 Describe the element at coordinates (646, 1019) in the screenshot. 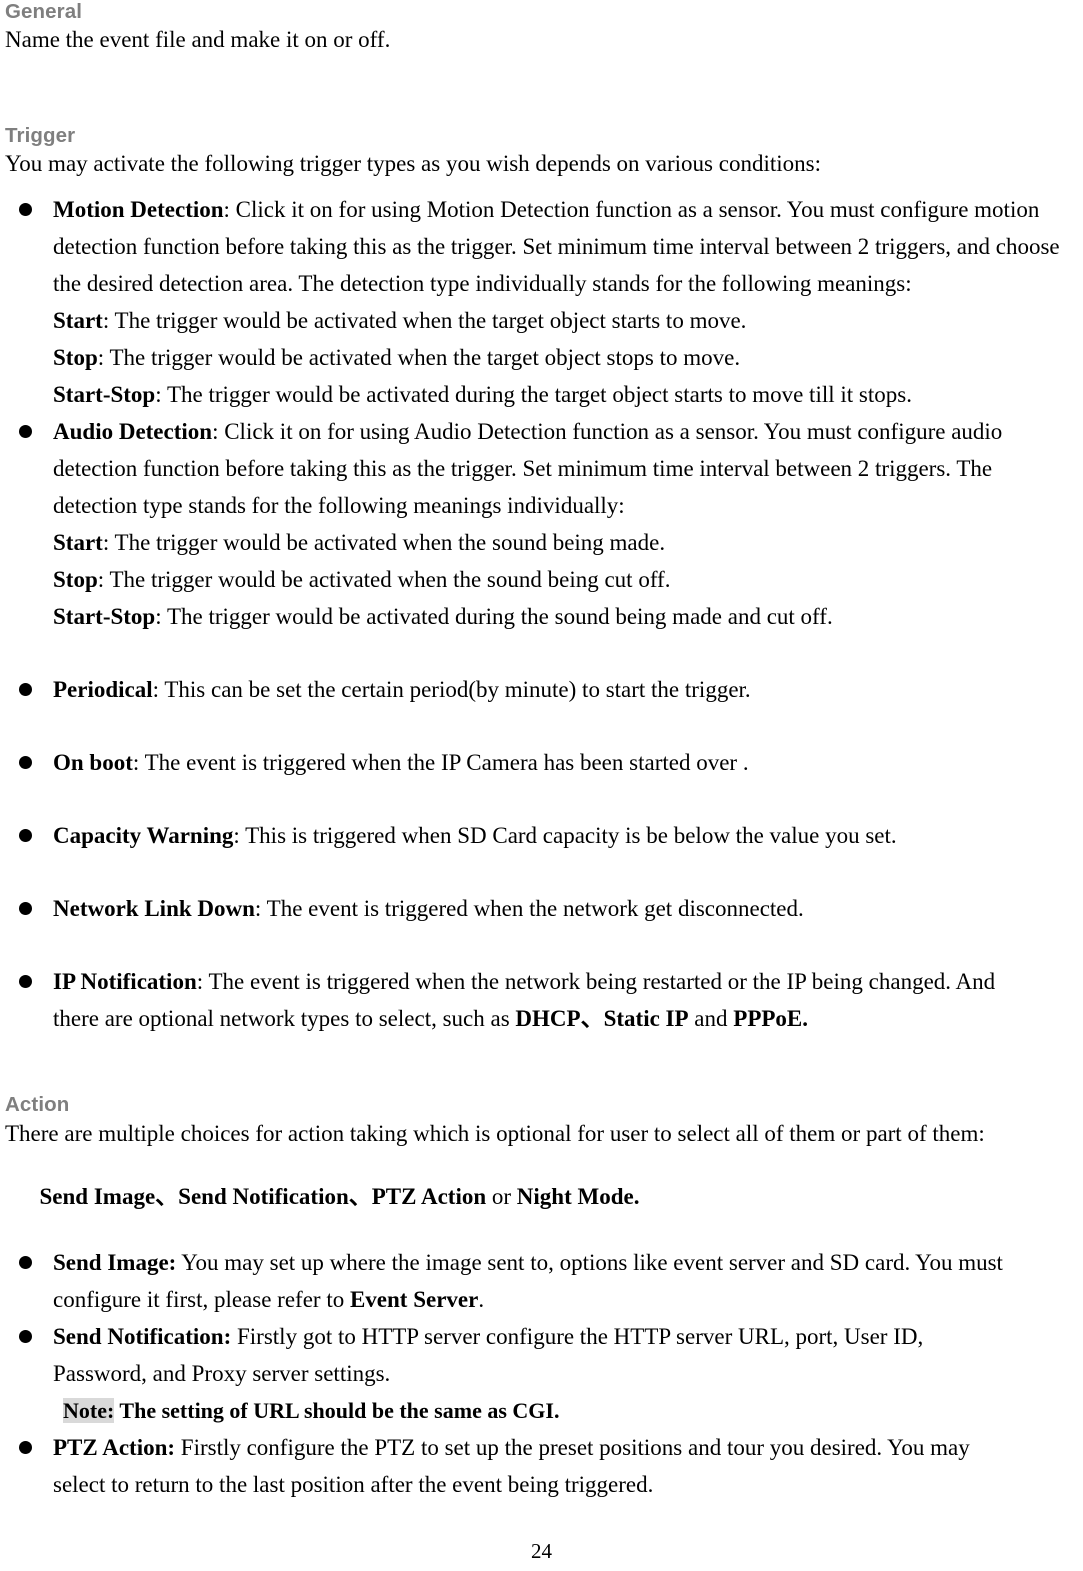

I see `network-type-static-ip: Static IP` at that location.